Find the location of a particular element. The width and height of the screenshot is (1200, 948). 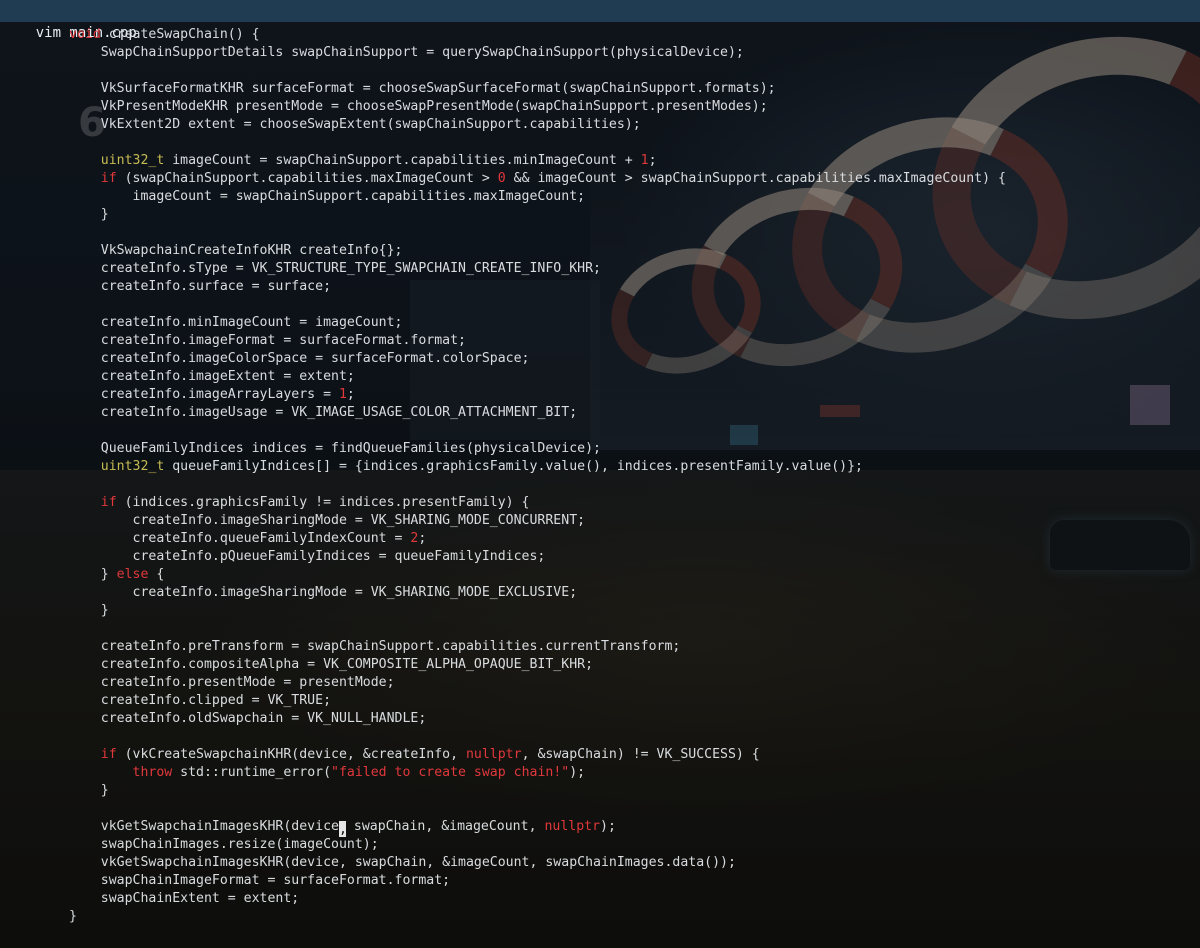

code-text: swapChain, &imageCount, is located at coordinates (445, 826).